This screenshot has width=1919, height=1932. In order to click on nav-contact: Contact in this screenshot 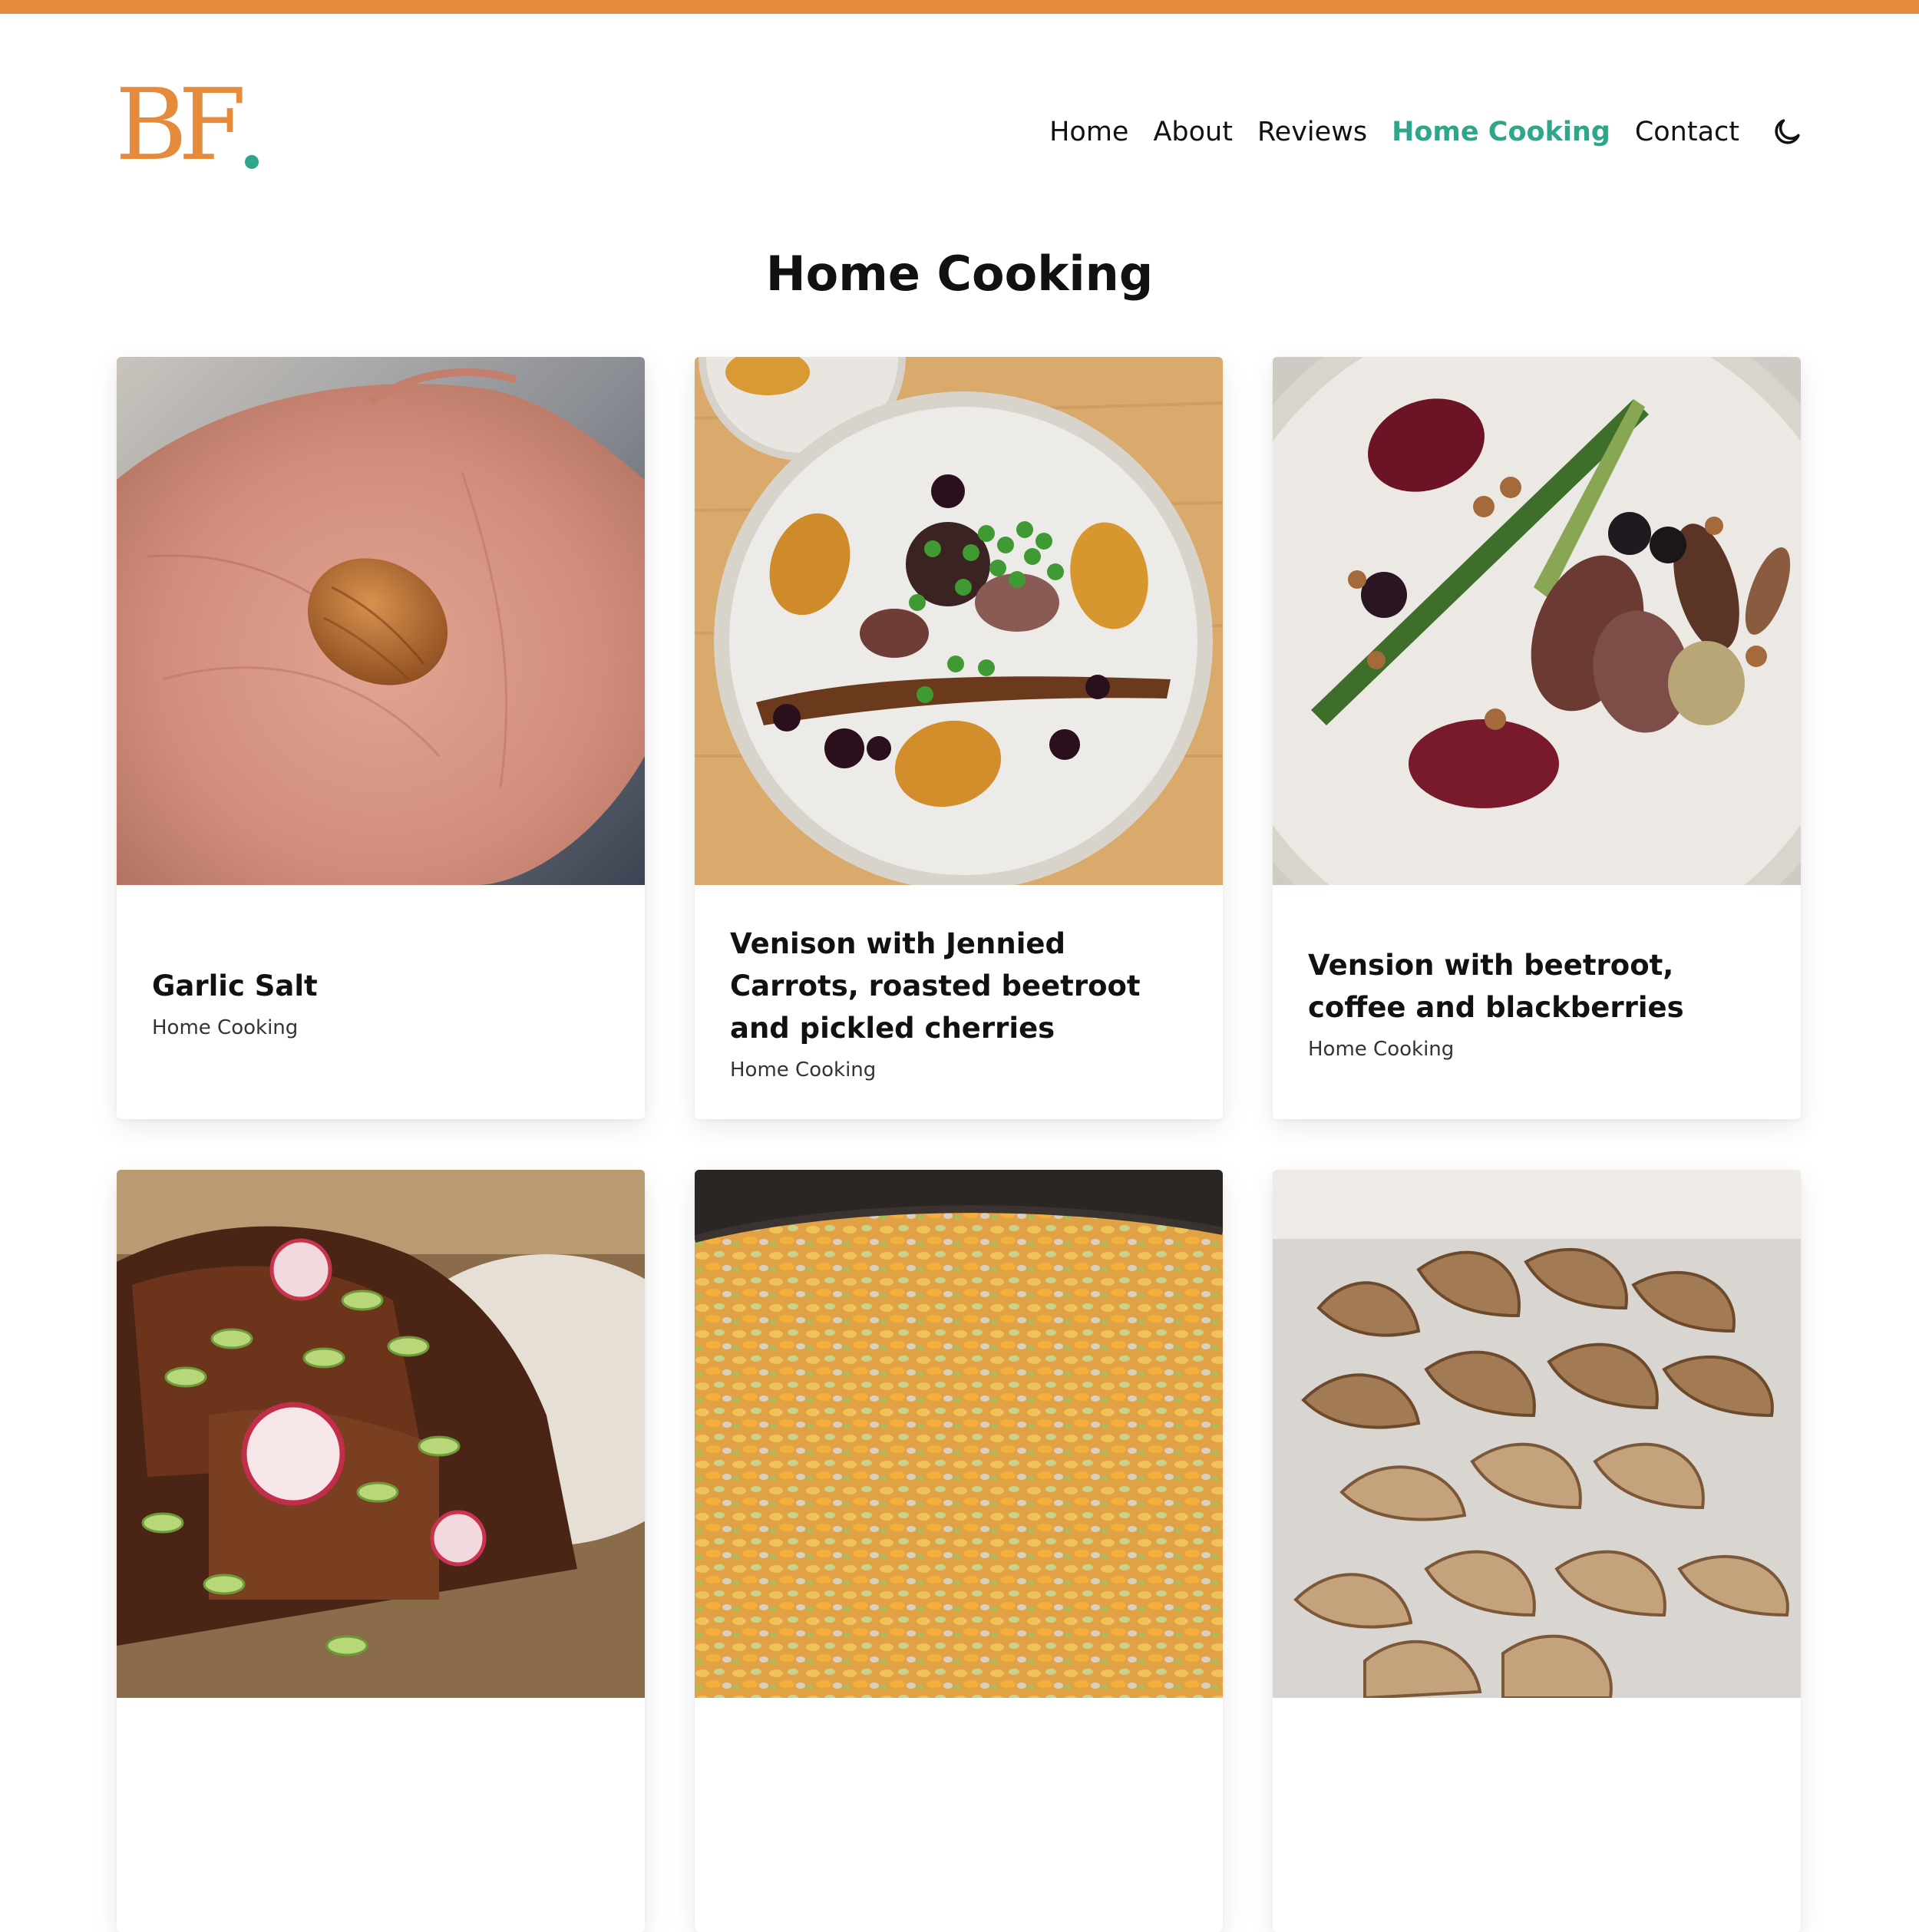, I will do `click(1687, 132)`.